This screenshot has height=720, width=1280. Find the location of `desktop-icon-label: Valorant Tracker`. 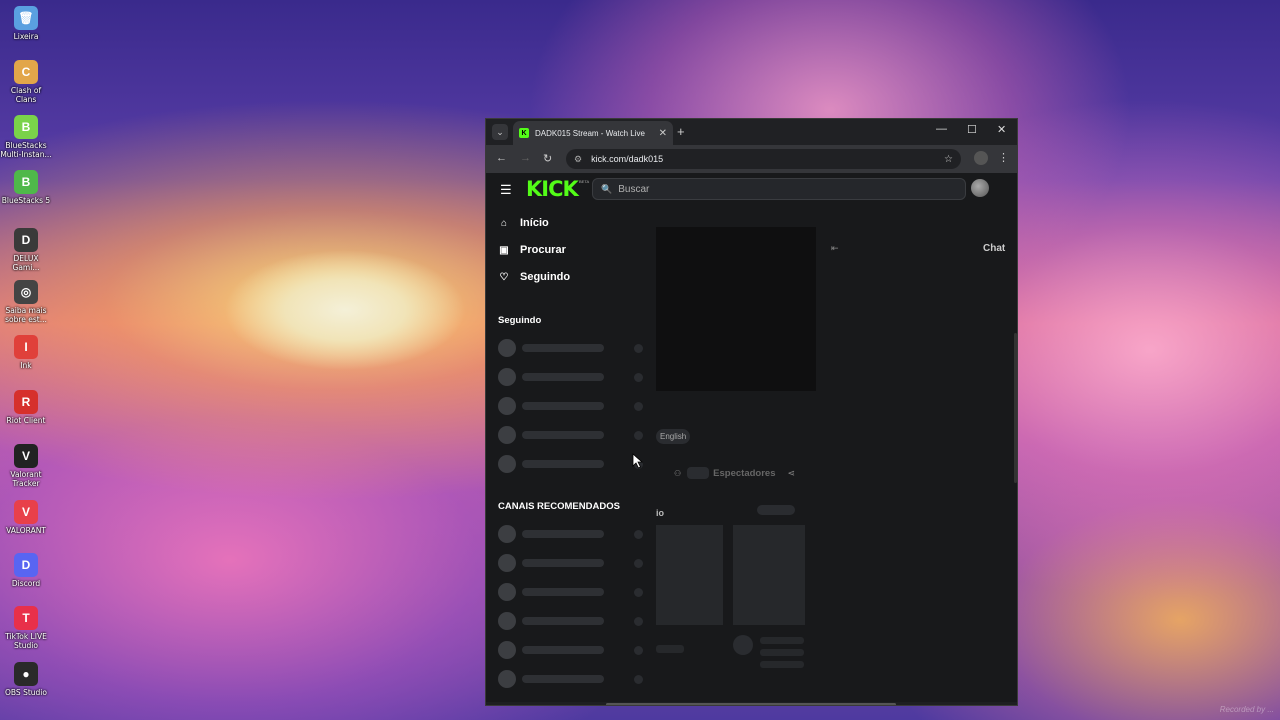

desktop-icon-label: Valorant Tracker is located at coordinates (26, 479).